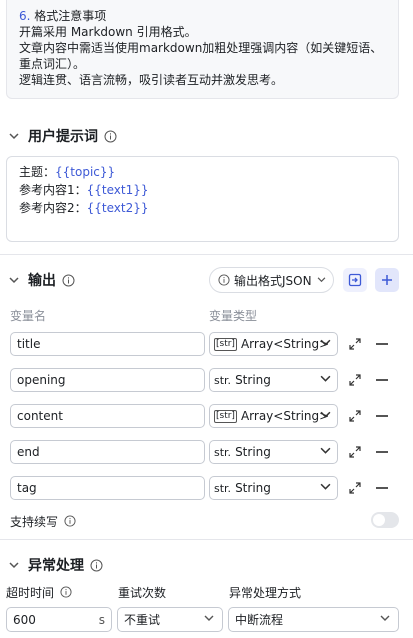  Describe the element at coordinates (27, 488) in the screenshot. I see `variable-name-value: tag` at that location.